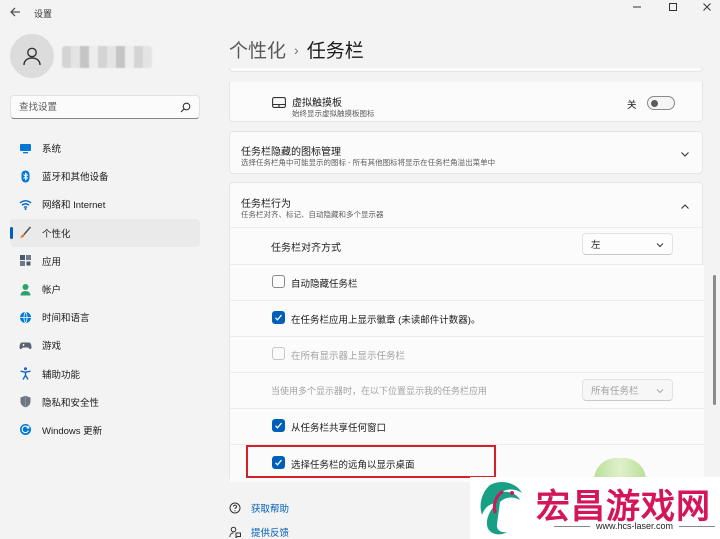 This screenshot has width=720, height=539. What do you see at coordinates (278, 353) in the screenshot?
I see `all-displays-checkbox` at bounding box center [278, 353].